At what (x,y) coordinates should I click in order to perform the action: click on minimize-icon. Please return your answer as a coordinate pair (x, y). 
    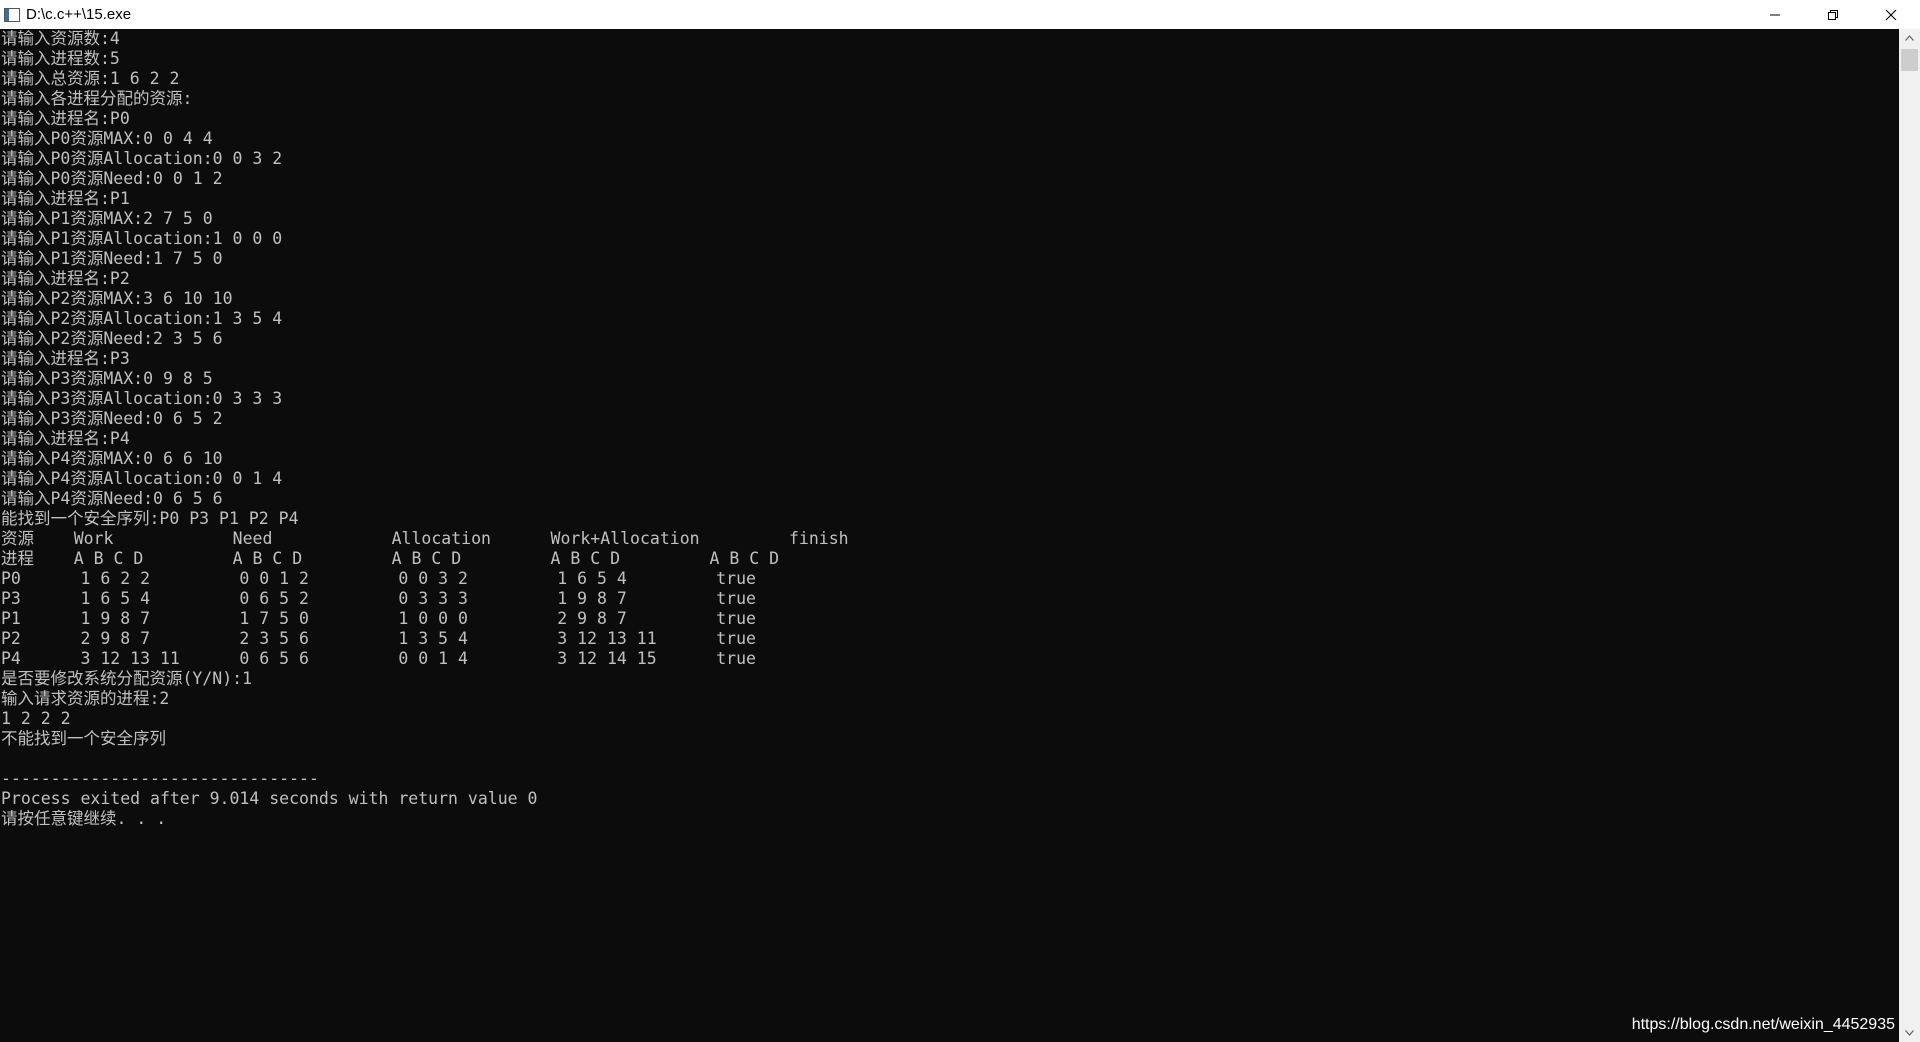
    Looking at the image, I should click on (1775, 14).